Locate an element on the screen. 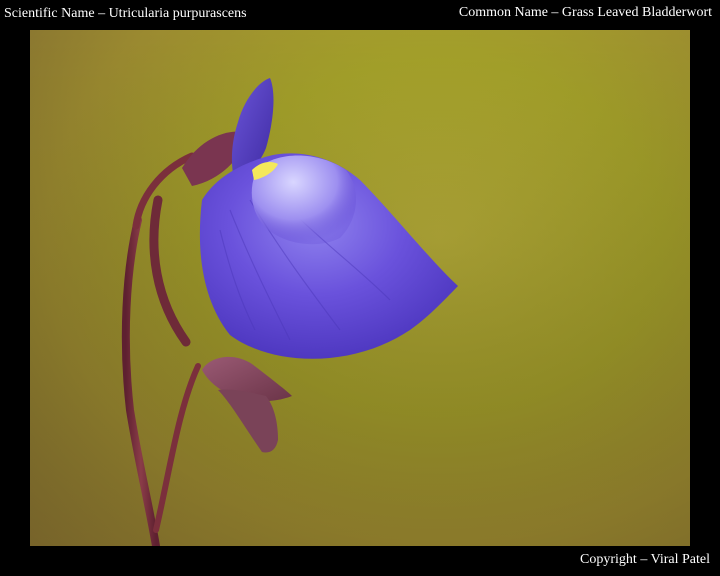 The image size is (720, 576). copyright-caption: Copyright – Viral Patel is located at coordinates (645, 559).